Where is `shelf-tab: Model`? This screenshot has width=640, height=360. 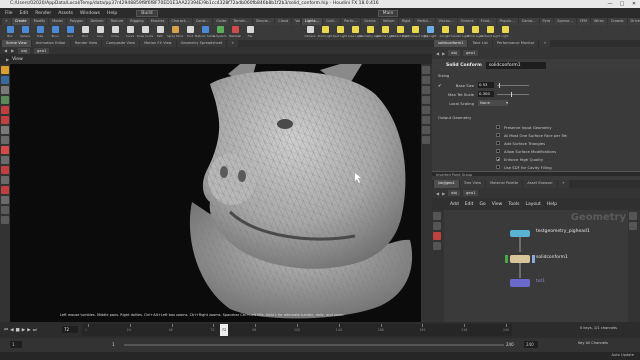 shelf-tab: Model is located at coordinates (57, 21).